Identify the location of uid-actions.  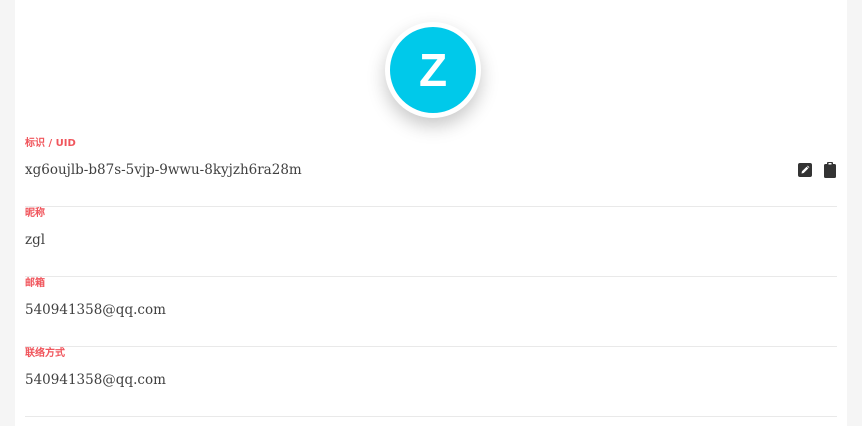
(817, 170).